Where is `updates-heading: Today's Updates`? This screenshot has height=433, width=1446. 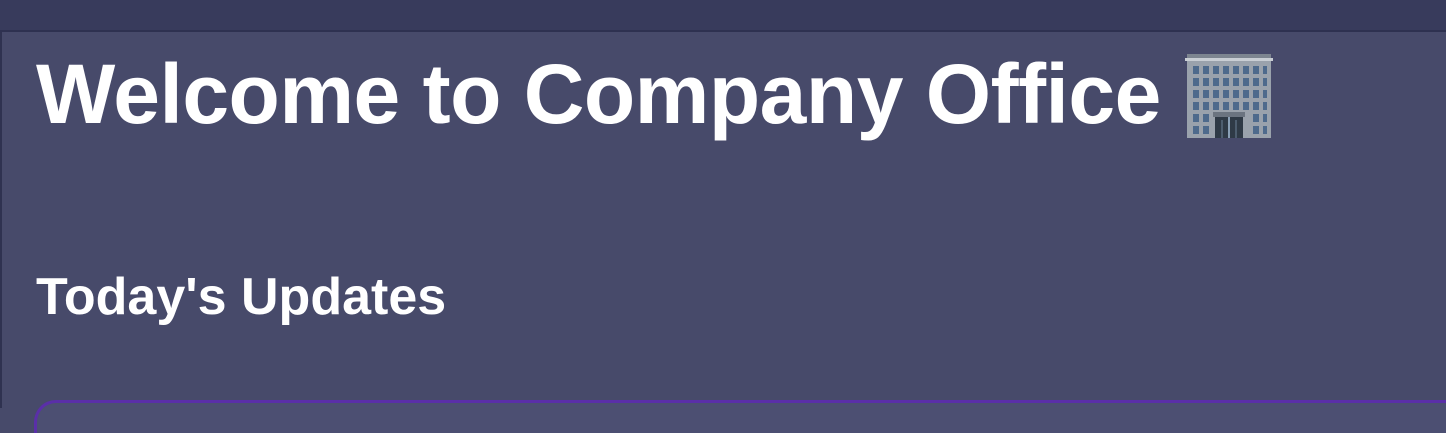 updates-heading: Today's Updates is located at coordinates (241, 297).